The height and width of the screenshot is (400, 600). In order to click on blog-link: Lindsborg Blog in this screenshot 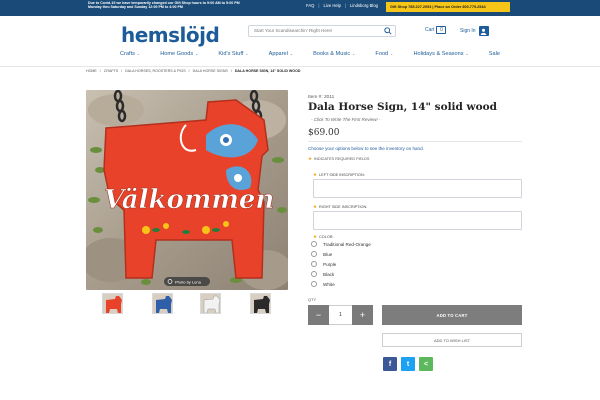, I will do `click(364, 5)`.